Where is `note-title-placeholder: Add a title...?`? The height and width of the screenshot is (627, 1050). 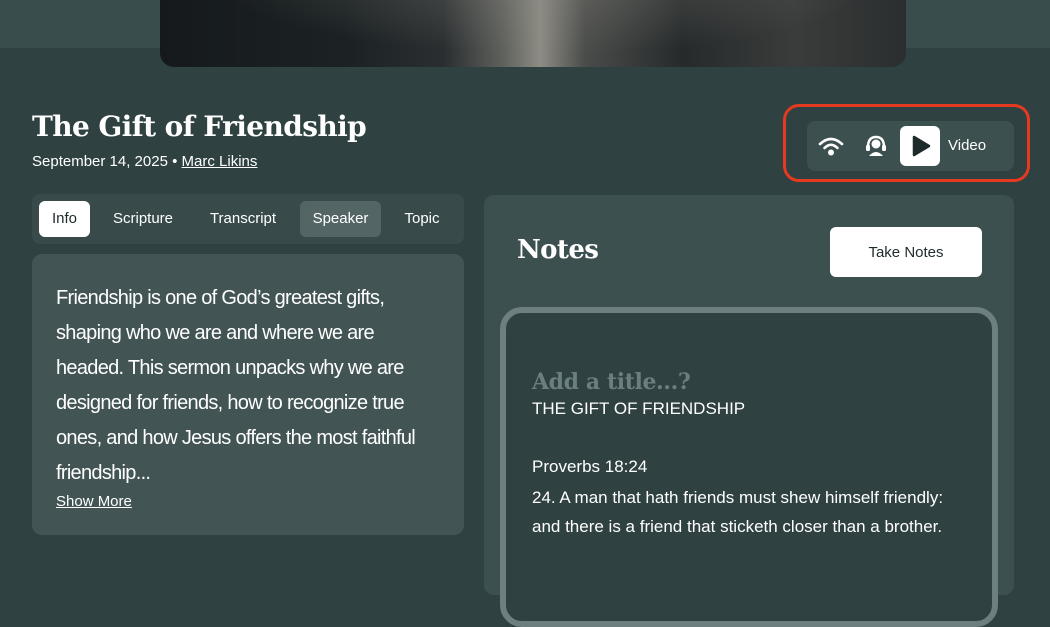
note-title-placeholder: Add a title...? is located at coordinates (611, 382).